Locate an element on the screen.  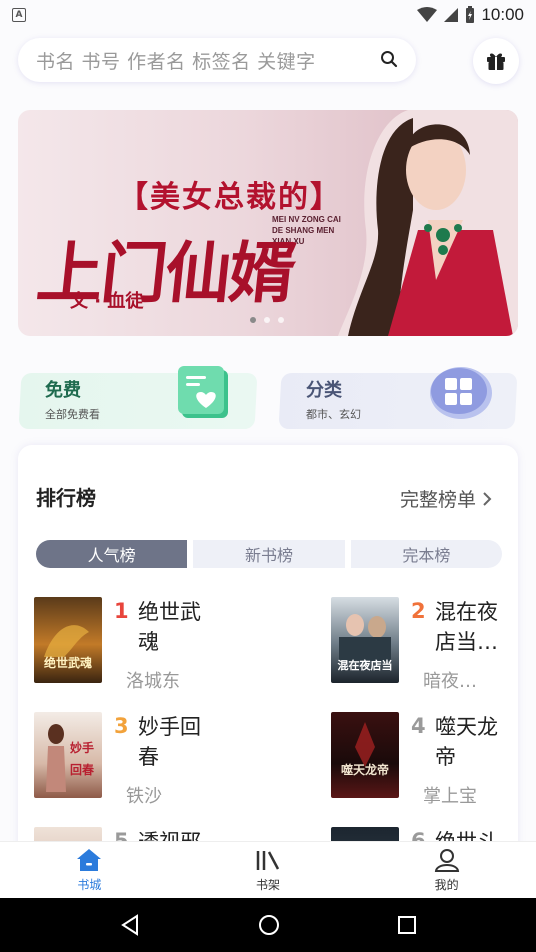
system-nav-bar is located at coordinates (268, 925).